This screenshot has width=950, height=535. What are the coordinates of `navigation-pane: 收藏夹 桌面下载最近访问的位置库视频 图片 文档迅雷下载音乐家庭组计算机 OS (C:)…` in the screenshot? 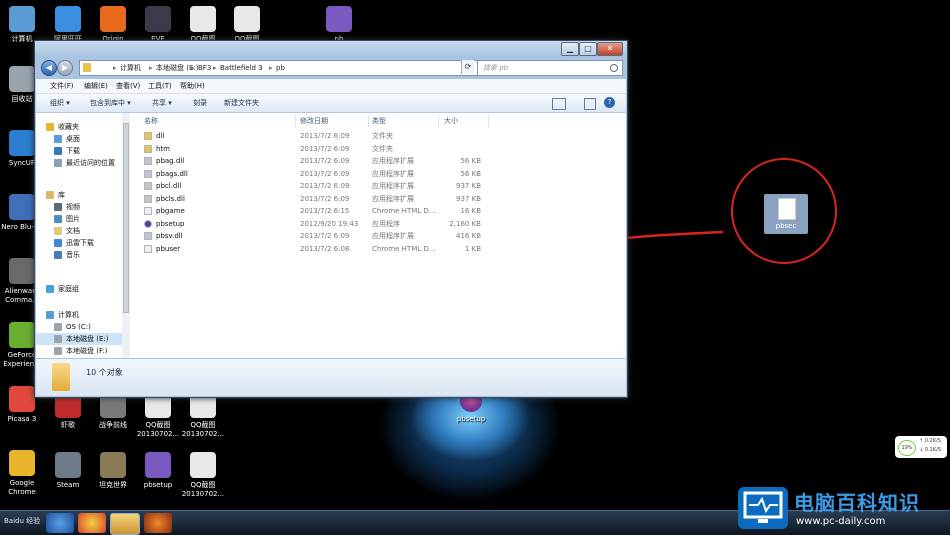 It's located at (79, 235).